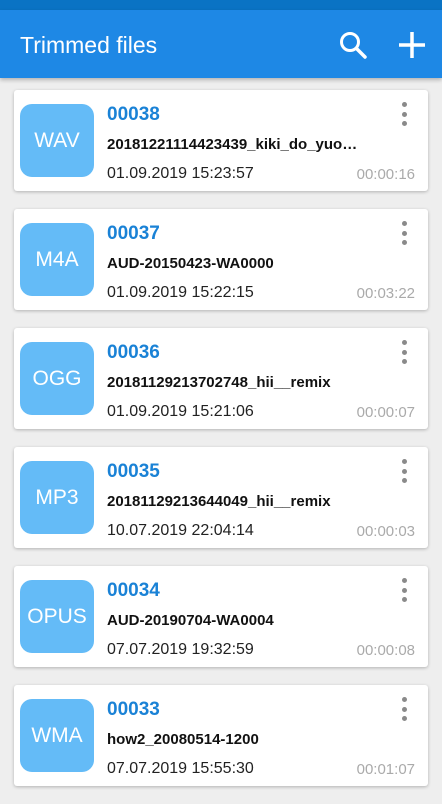 The width and height of the screenshot is (442, 804). Describe the element at coordinates (353, 45) in the screenshot. I see `search-icon` at that location.